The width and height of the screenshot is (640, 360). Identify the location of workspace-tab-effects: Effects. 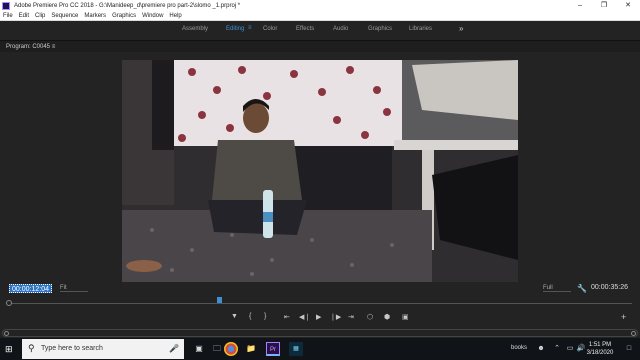
(305, 29).